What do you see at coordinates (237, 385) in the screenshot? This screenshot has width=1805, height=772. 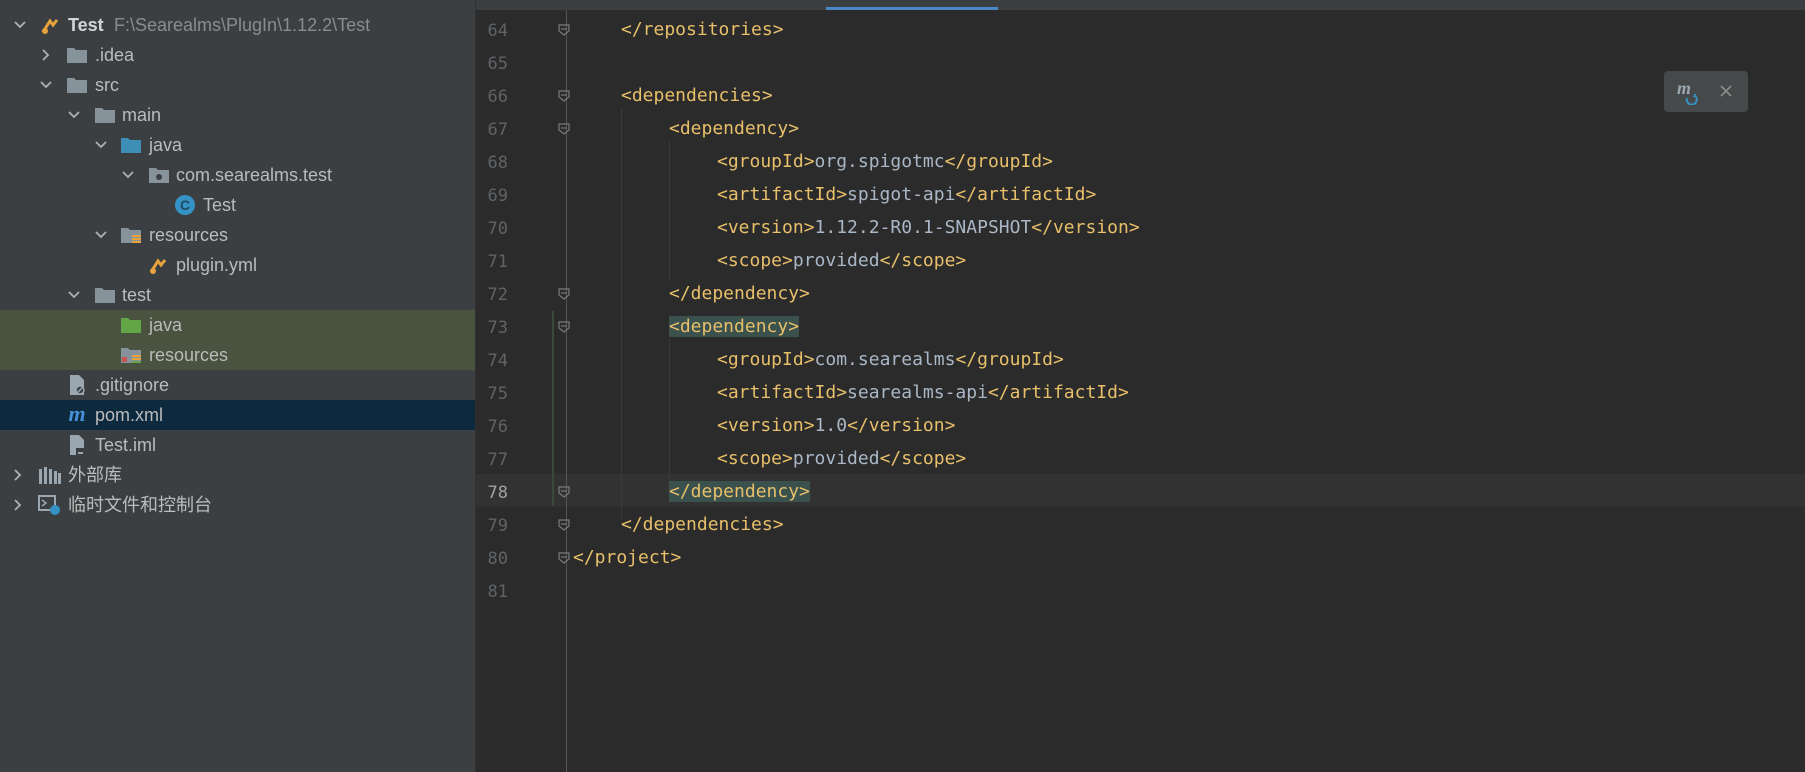 I see `tree-item-gitignore: .gitignore` at bounding box center [237, 385].